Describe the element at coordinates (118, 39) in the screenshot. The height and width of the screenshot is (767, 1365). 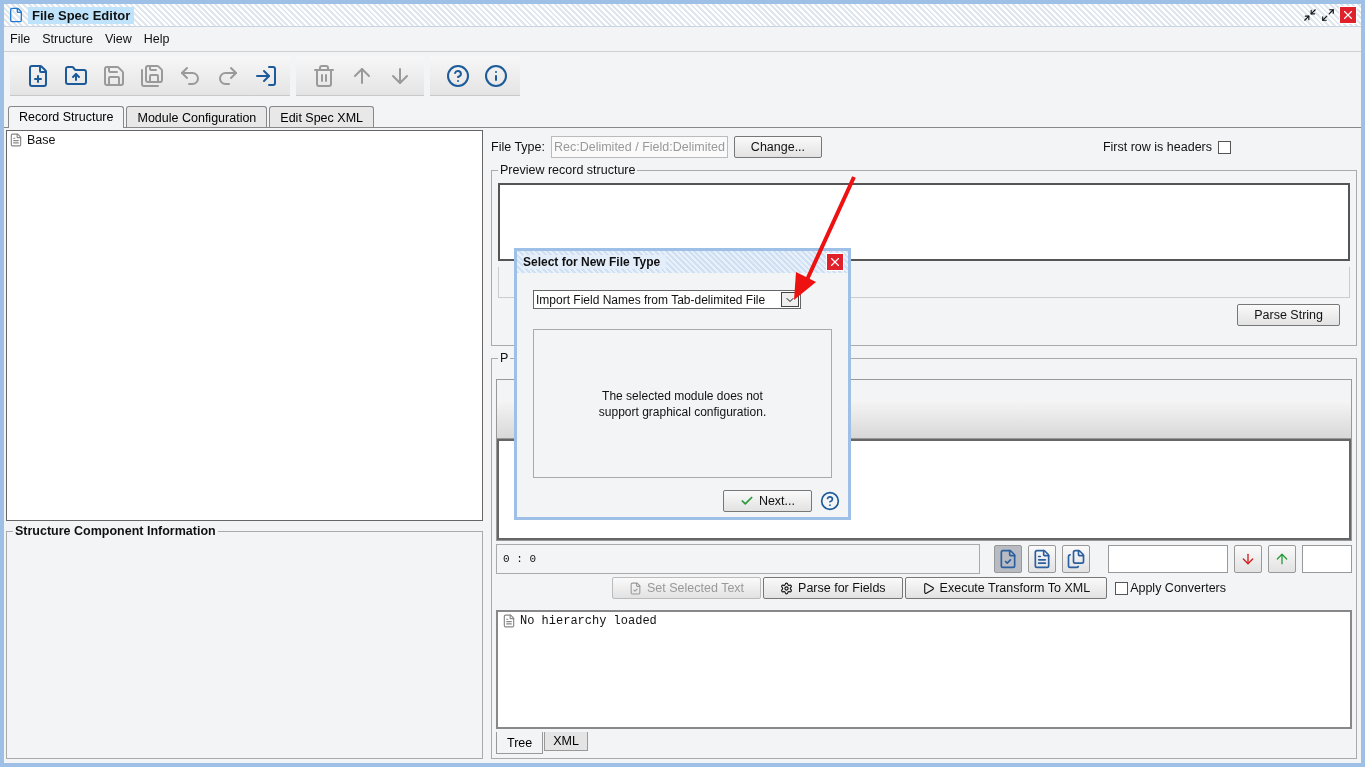
I see `menu-item: View` at that location.